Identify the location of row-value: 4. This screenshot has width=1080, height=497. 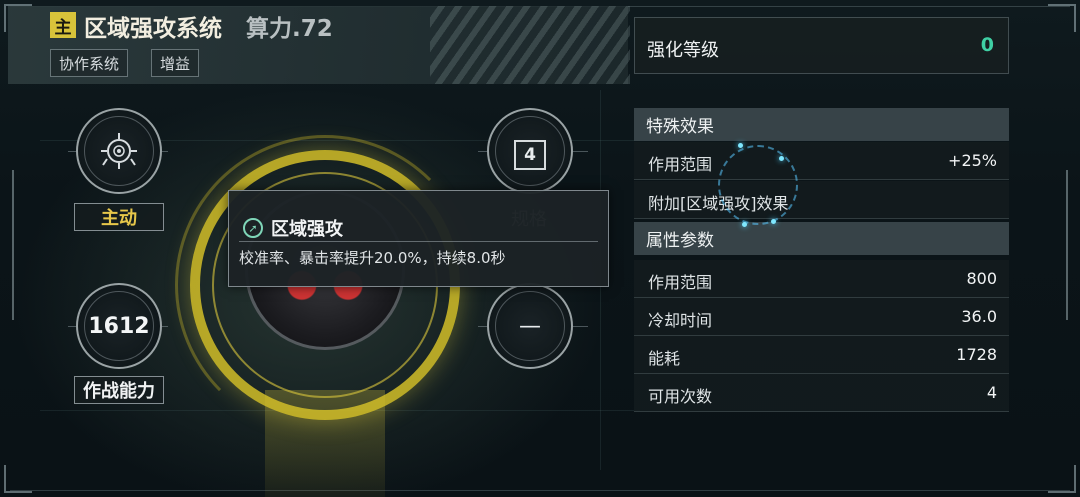
(991, 392).